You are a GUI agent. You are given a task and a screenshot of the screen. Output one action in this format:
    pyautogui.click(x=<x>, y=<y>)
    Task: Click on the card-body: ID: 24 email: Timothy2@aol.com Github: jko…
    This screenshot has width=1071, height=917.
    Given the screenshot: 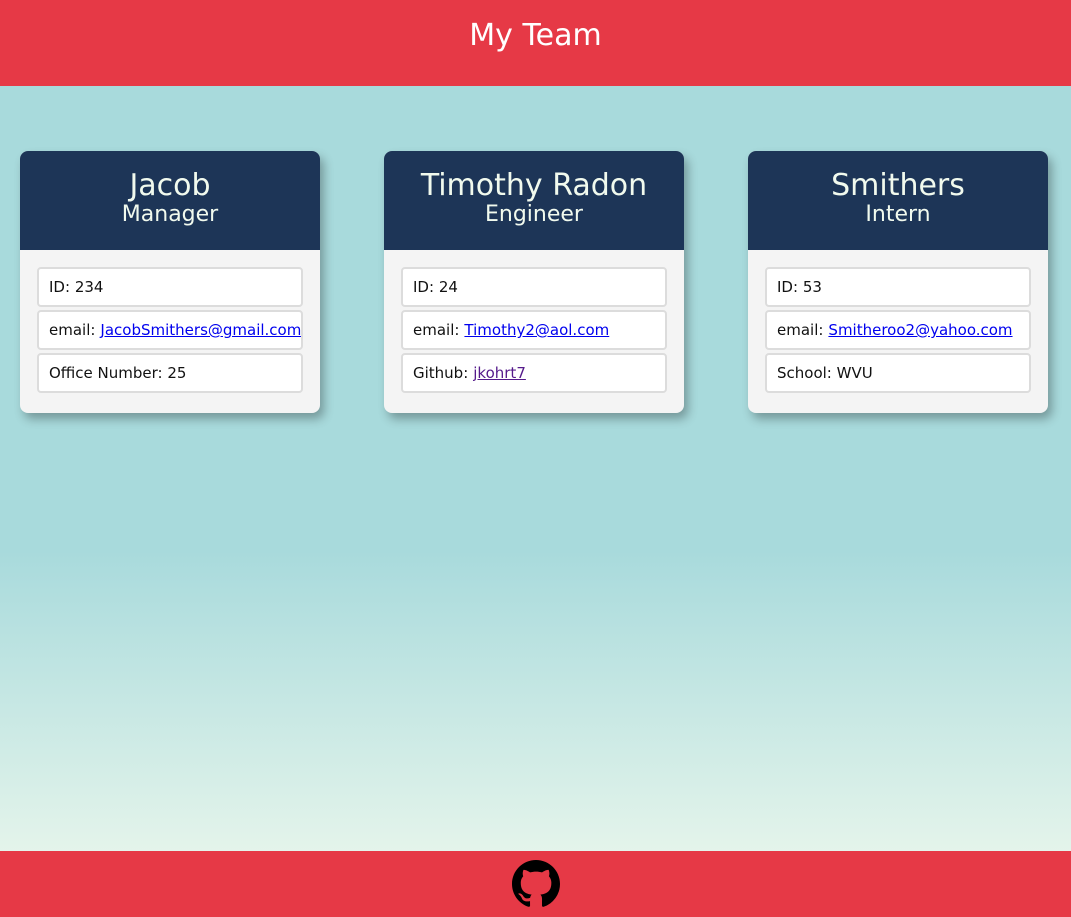 What is the action you would take?
    pyautogui.click(x=534, y=321)
    